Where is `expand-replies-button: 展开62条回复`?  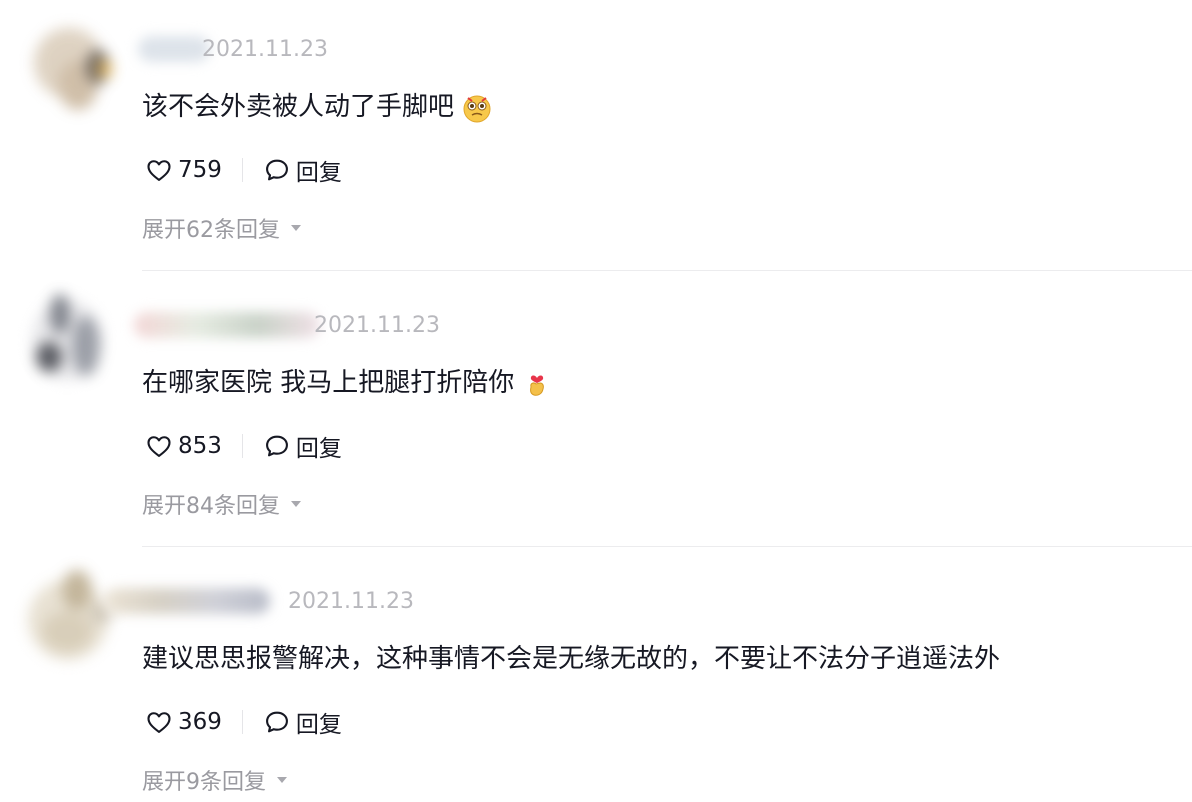 expand-replies-button: 展开62条回复 is located at coordinates (222, 228).